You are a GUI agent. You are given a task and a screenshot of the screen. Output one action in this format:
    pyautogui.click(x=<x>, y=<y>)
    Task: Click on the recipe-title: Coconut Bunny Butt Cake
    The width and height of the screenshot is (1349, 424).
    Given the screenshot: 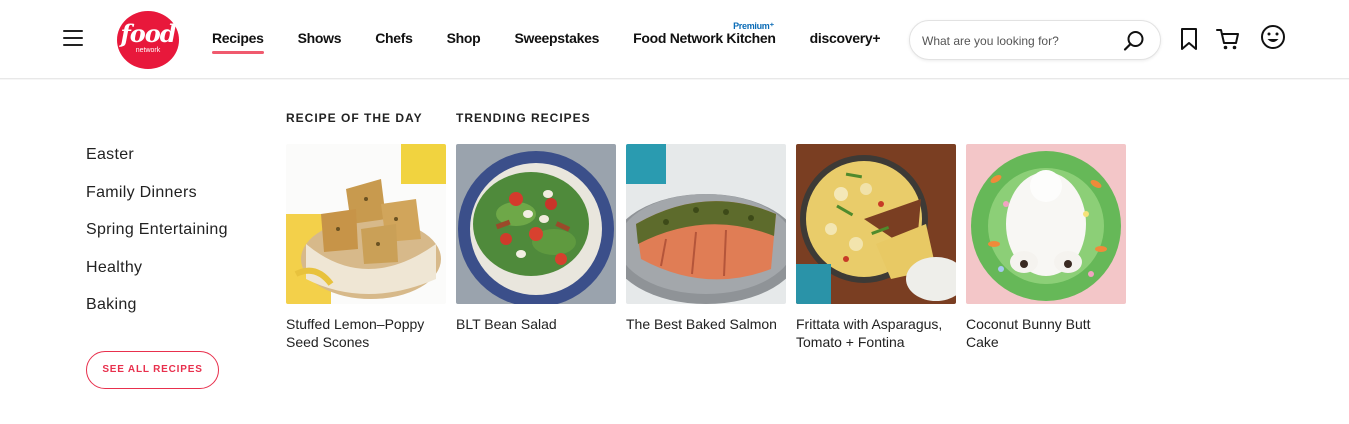 What is the action you would take?
    pyautogui.click(x=1046, y=333)
    